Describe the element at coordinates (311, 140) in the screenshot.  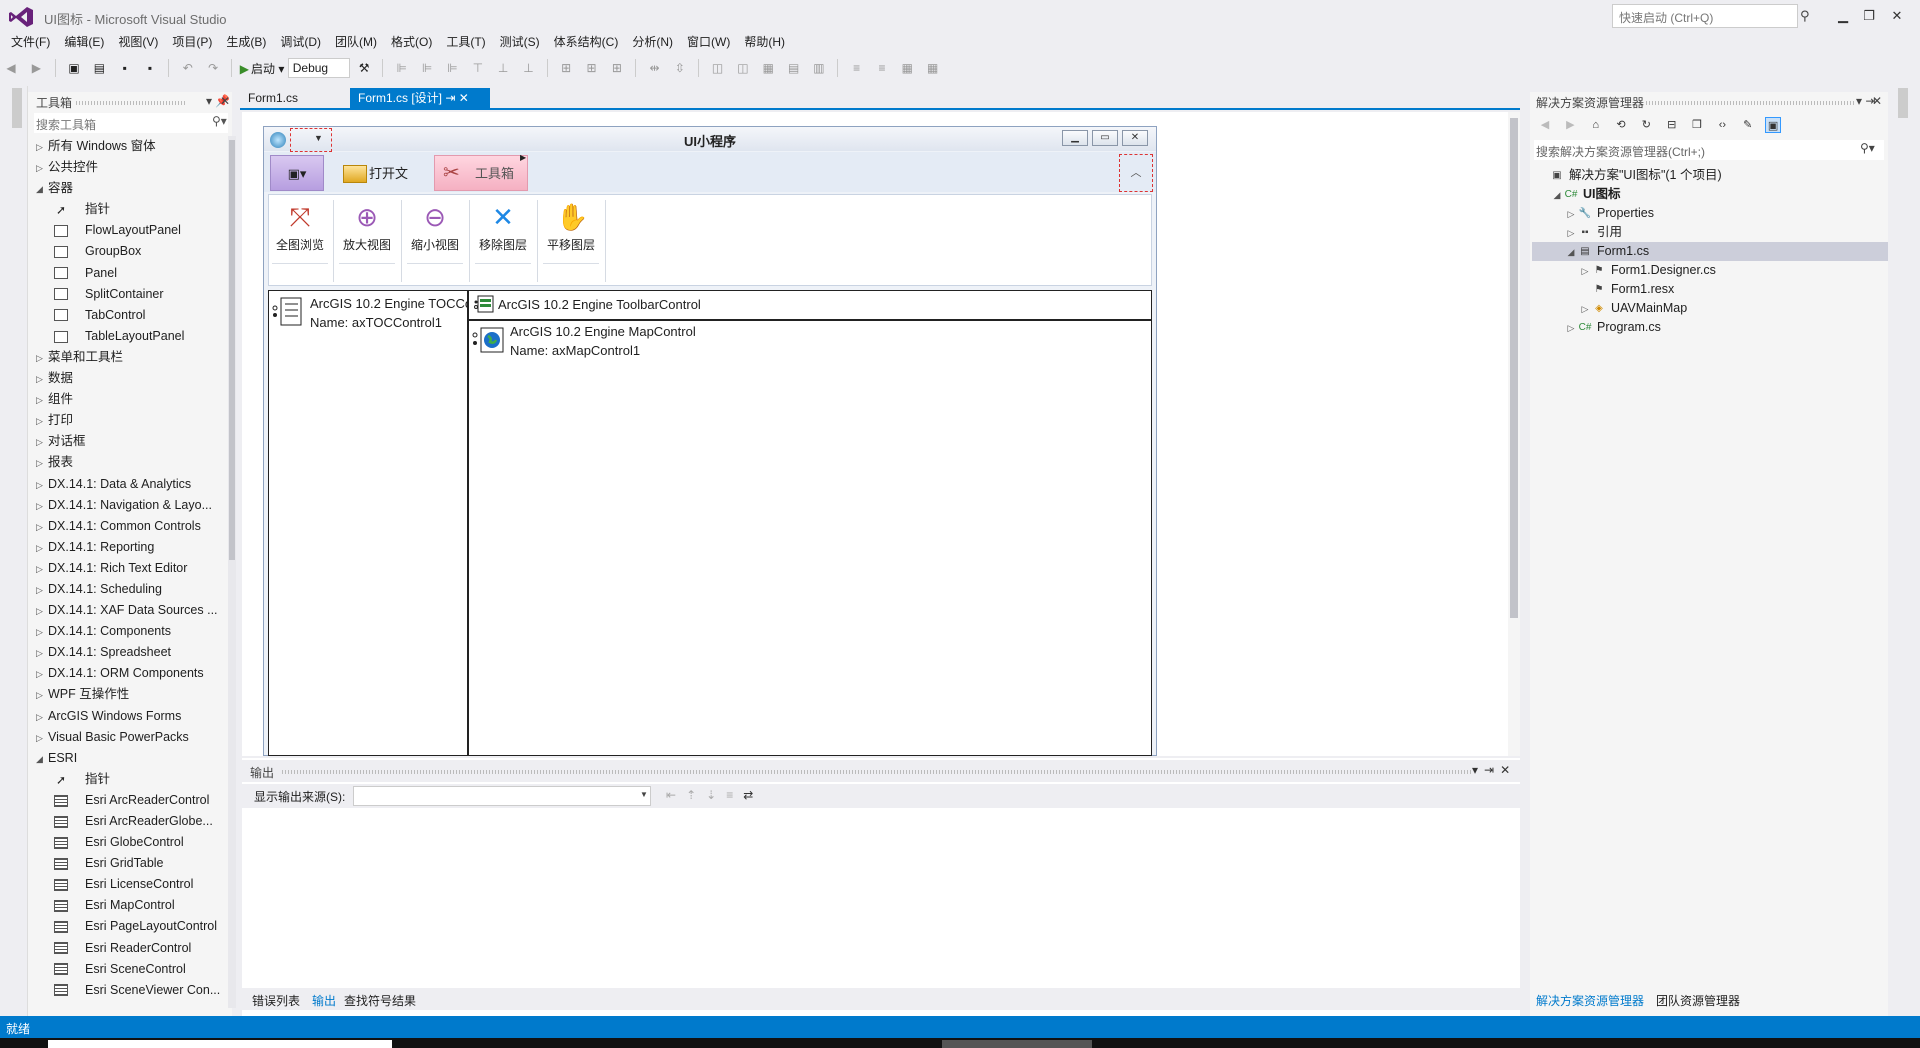
I see `quick-access-toolbar` at that location.